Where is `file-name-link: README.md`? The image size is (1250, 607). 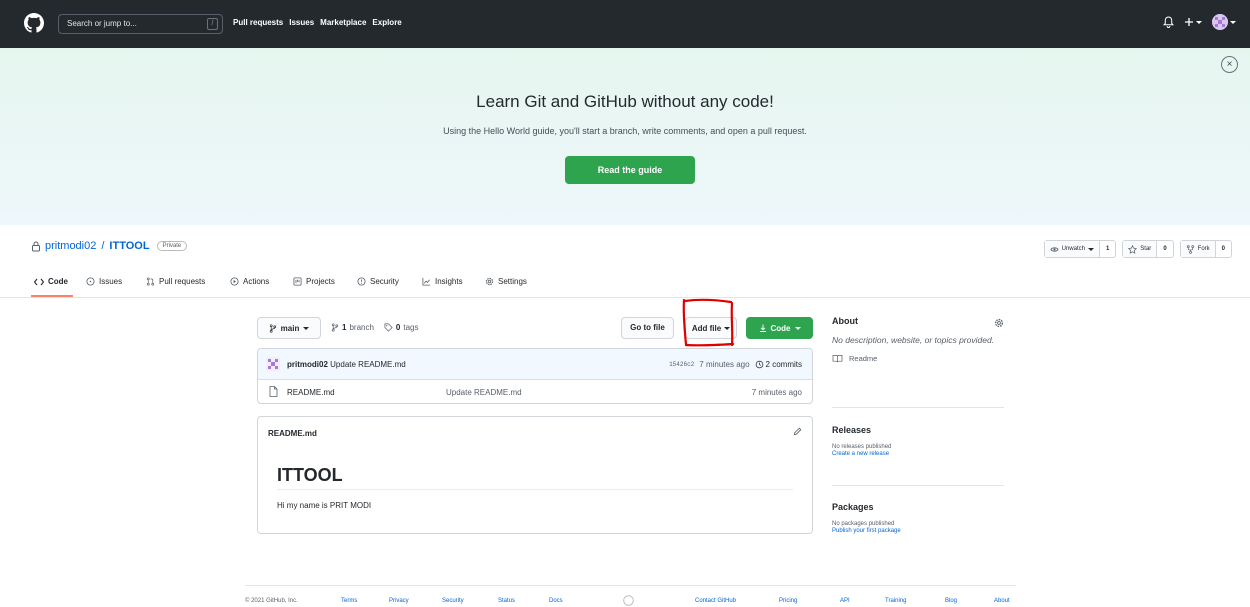
file-name-link: README.md is located at coordinates (311, 392).